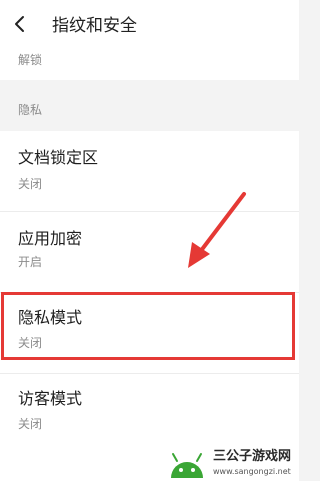 Image resolution: width=320 pixels, height=481 pixels. What do you see at coordinates (30, 60) in the screenshot?
I see `unlock-setting-subtitle: 解锁` at bounding box center [30, 60].